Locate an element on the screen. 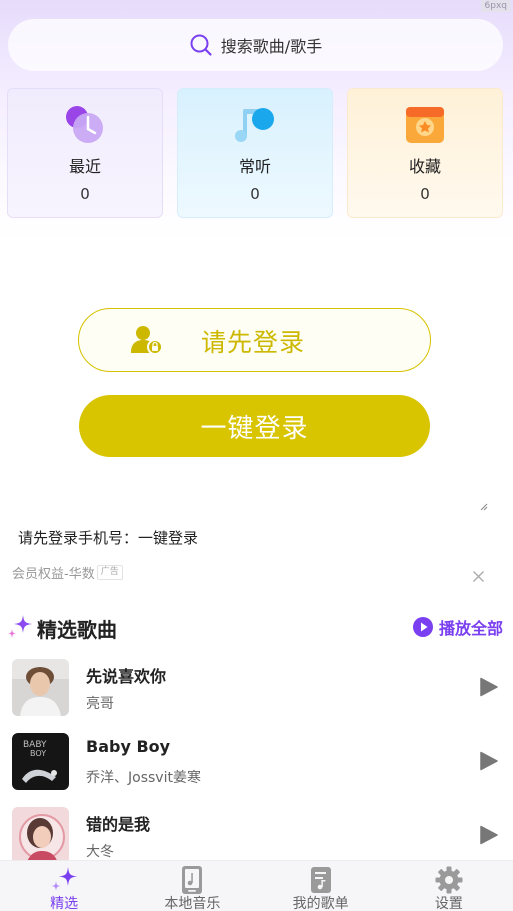 The height and width of the screenshot is (911, 513). phone-music-icon is located at coordinates (192, 880).